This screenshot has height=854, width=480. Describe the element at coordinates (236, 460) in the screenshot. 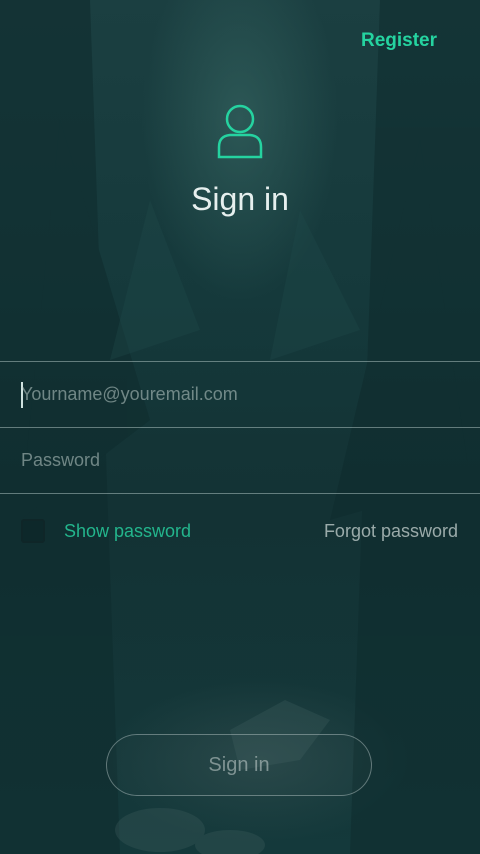

I see `password-input` at that location.